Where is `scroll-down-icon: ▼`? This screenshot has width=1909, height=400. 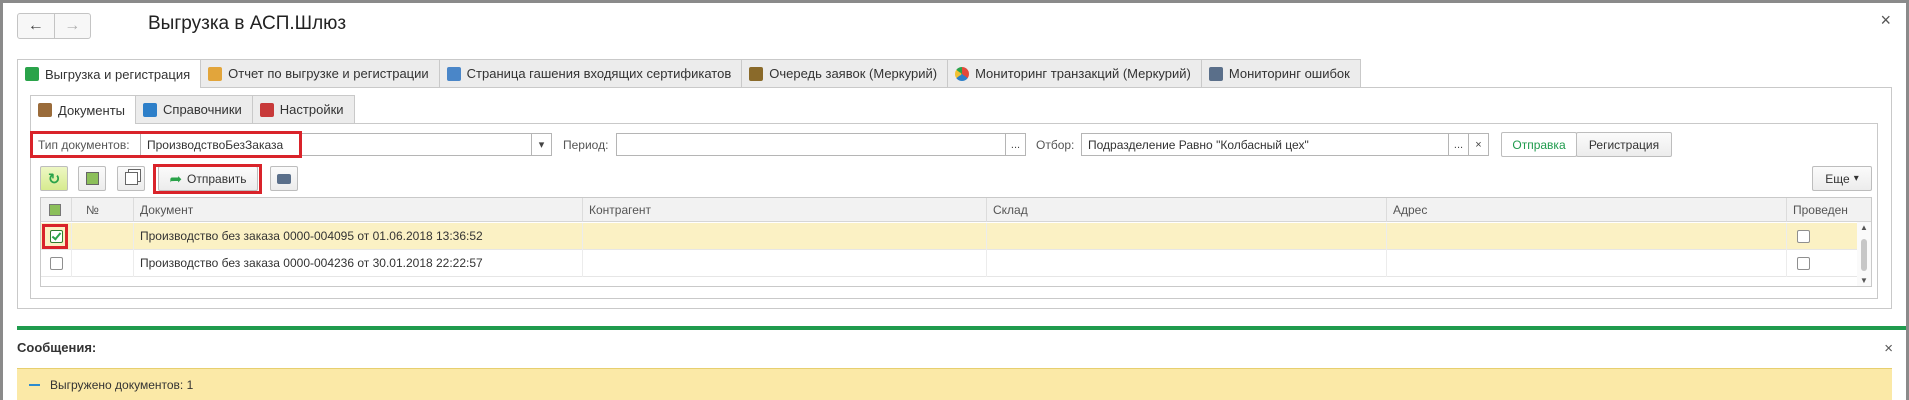 scroll-down-icon: ▼ is located at coordinates (1864, 280).